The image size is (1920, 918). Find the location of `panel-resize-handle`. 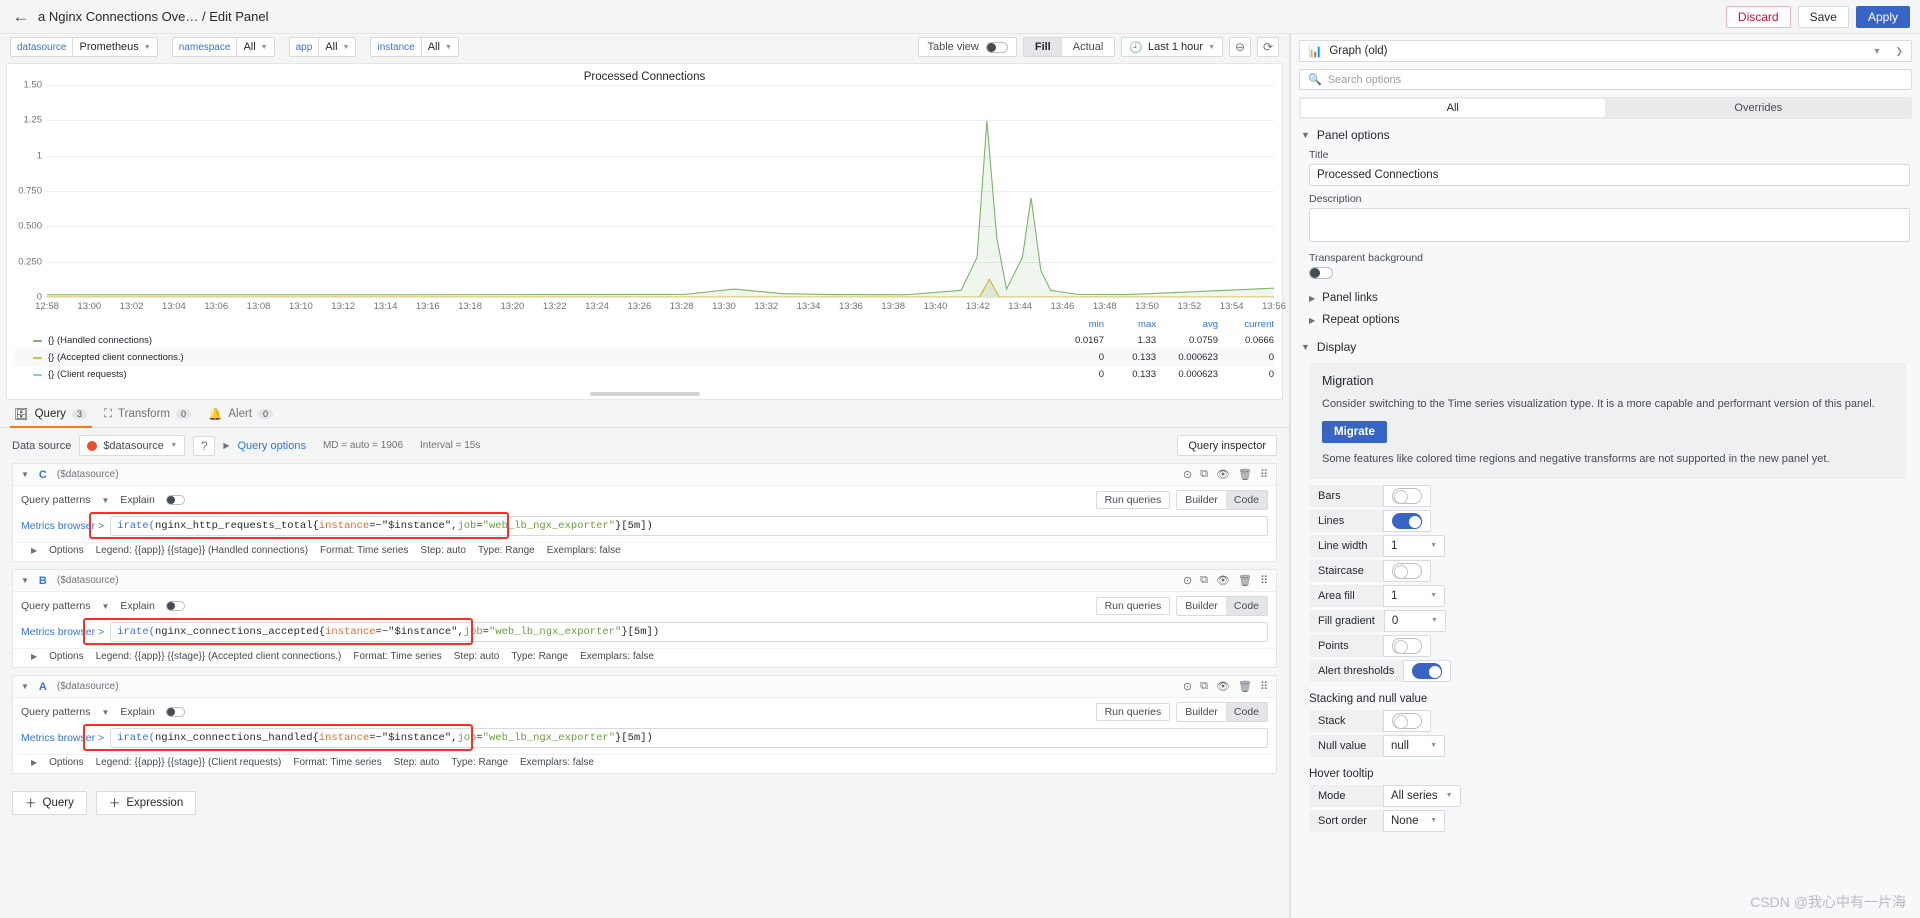

panel-resize-handle is located at coordinates (644, 394).